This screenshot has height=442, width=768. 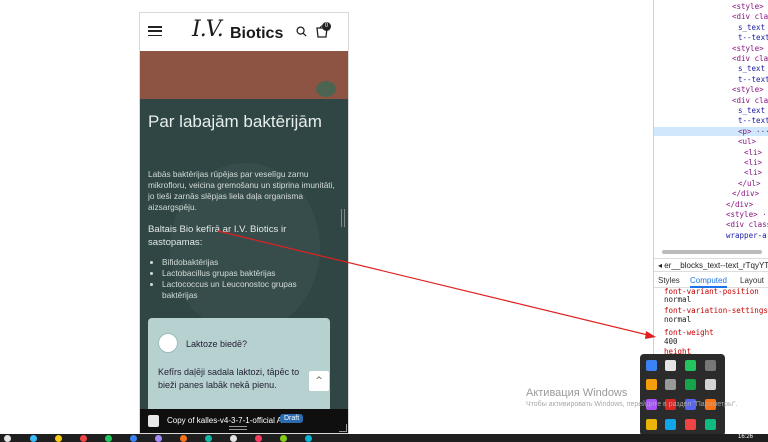 I want to click on menu-icon, so click(x=155, y=31).